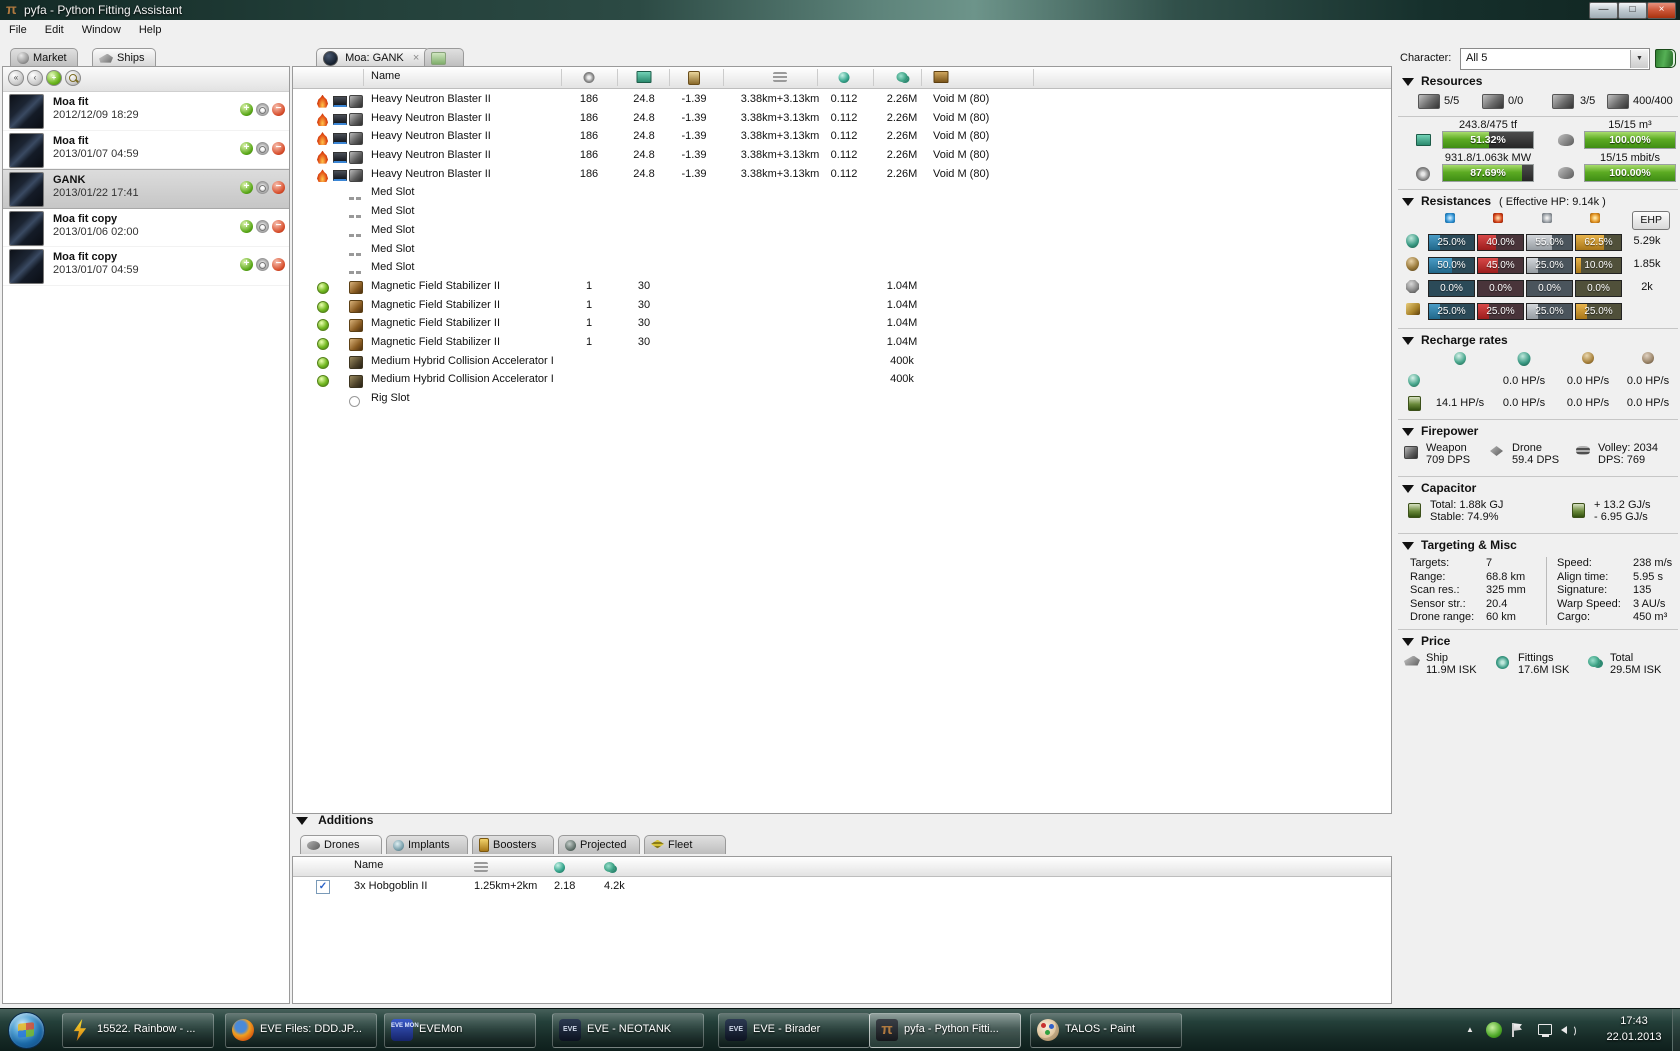 This screenshot has height=1051, width=1680. I want to click on character-dropdown: All 5 ▼, so click(1555, 59).